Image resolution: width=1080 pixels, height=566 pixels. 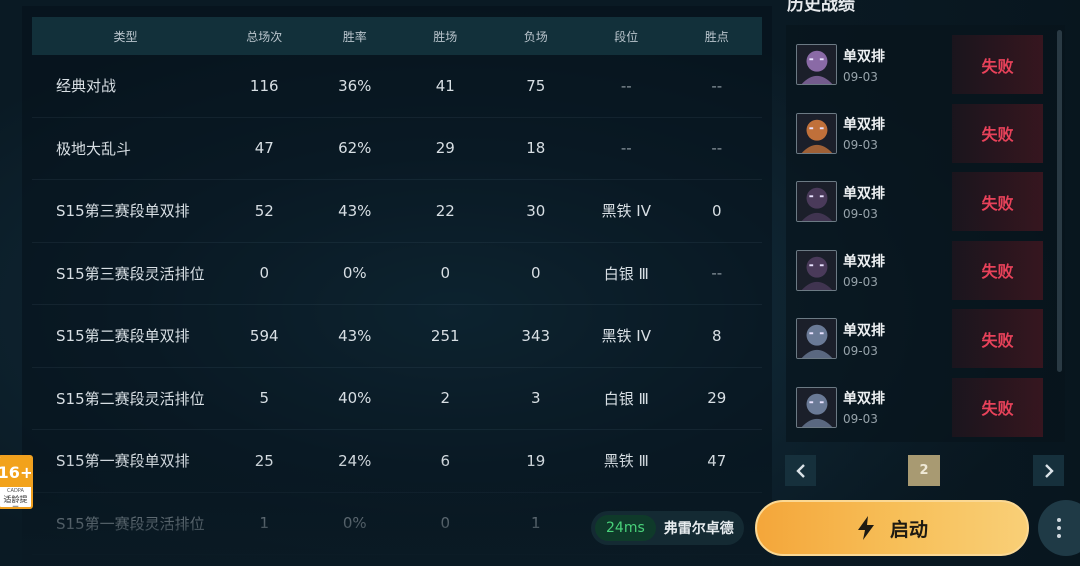 I want to click on cell-total: 52, so click(x=264, y=210).